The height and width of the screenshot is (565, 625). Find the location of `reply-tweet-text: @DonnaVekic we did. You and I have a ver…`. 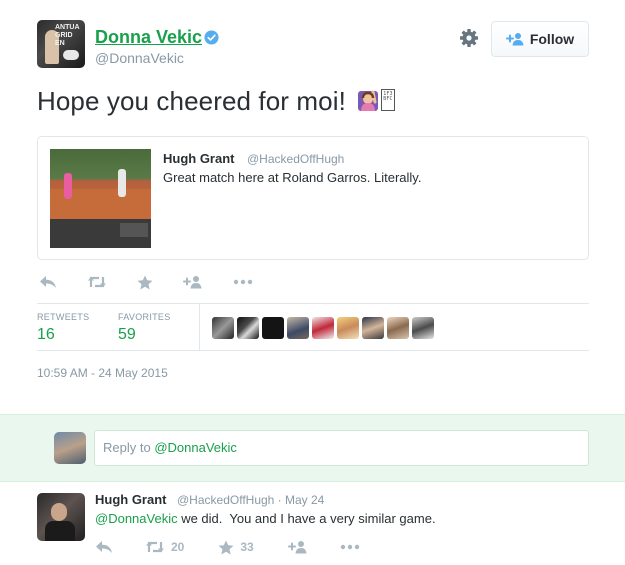

reply-tweet-text: @DonnaVekic we did. You and I have a ver… is located at coordinates (265, 518).